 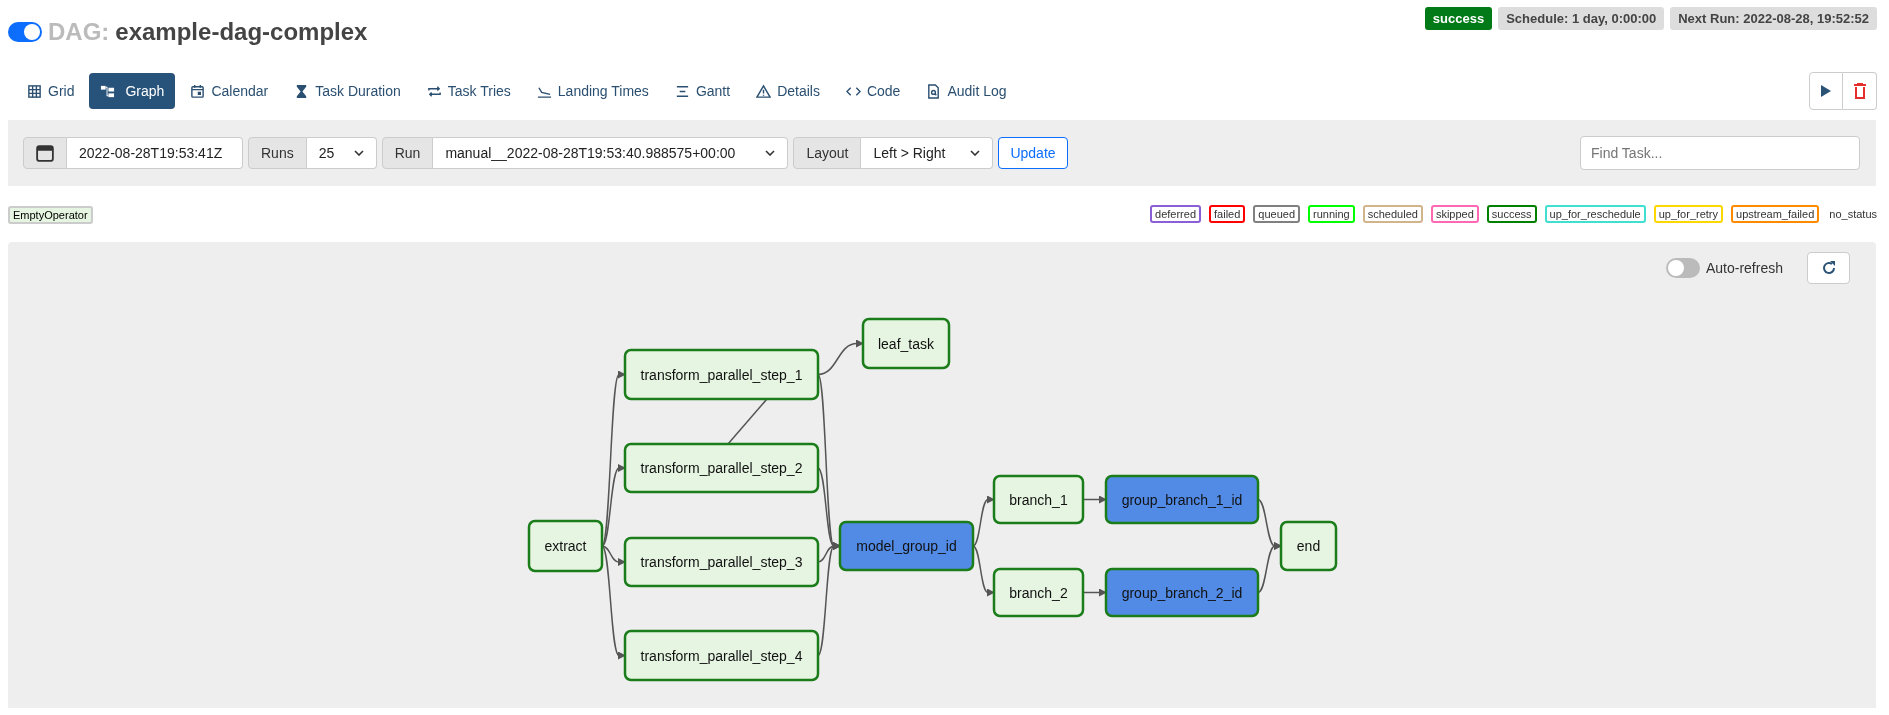 I want to click on trash-icon, so click(x=1859, y=91).